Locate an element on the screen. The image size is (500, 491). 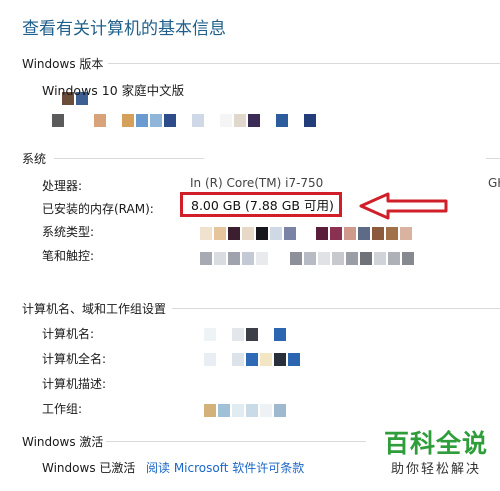
watermark: 百科全说 助你轻松解决 is located at coordinates (436, 450).